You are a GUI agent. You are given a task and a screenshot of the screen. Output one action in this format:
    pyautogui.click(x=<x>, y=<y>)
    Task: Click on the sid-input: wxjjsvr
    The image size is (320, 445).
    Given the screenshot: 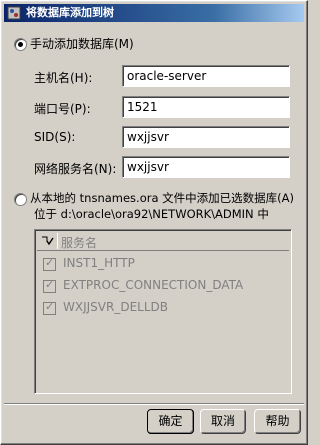 What is the action you would take?
    pyautogui.click(x=206, y=137)
    